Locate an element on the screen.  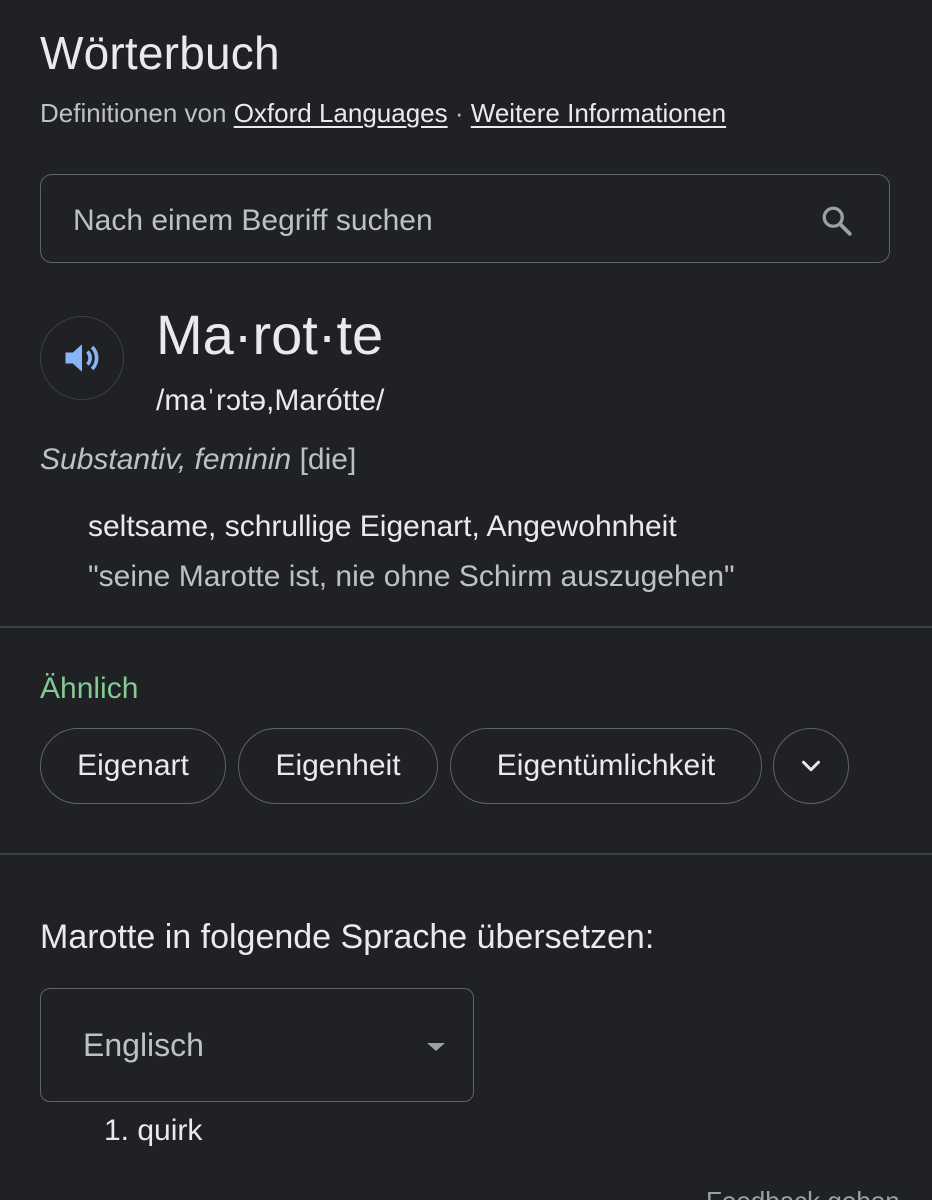
selected-language: Englisch is located at coordinates (143, 1045).